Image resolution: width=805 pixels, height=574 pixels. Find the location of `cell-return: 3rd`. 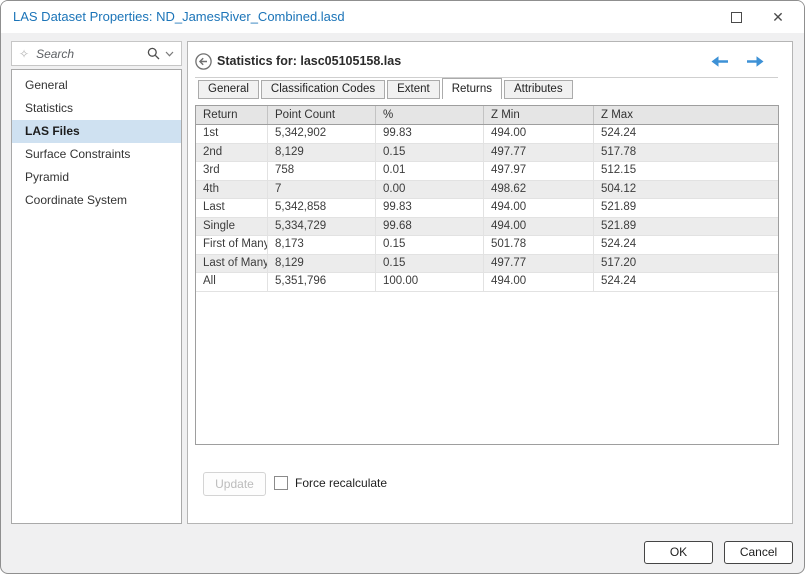

cell-return: 3rd is located at coordinates (232, 171).